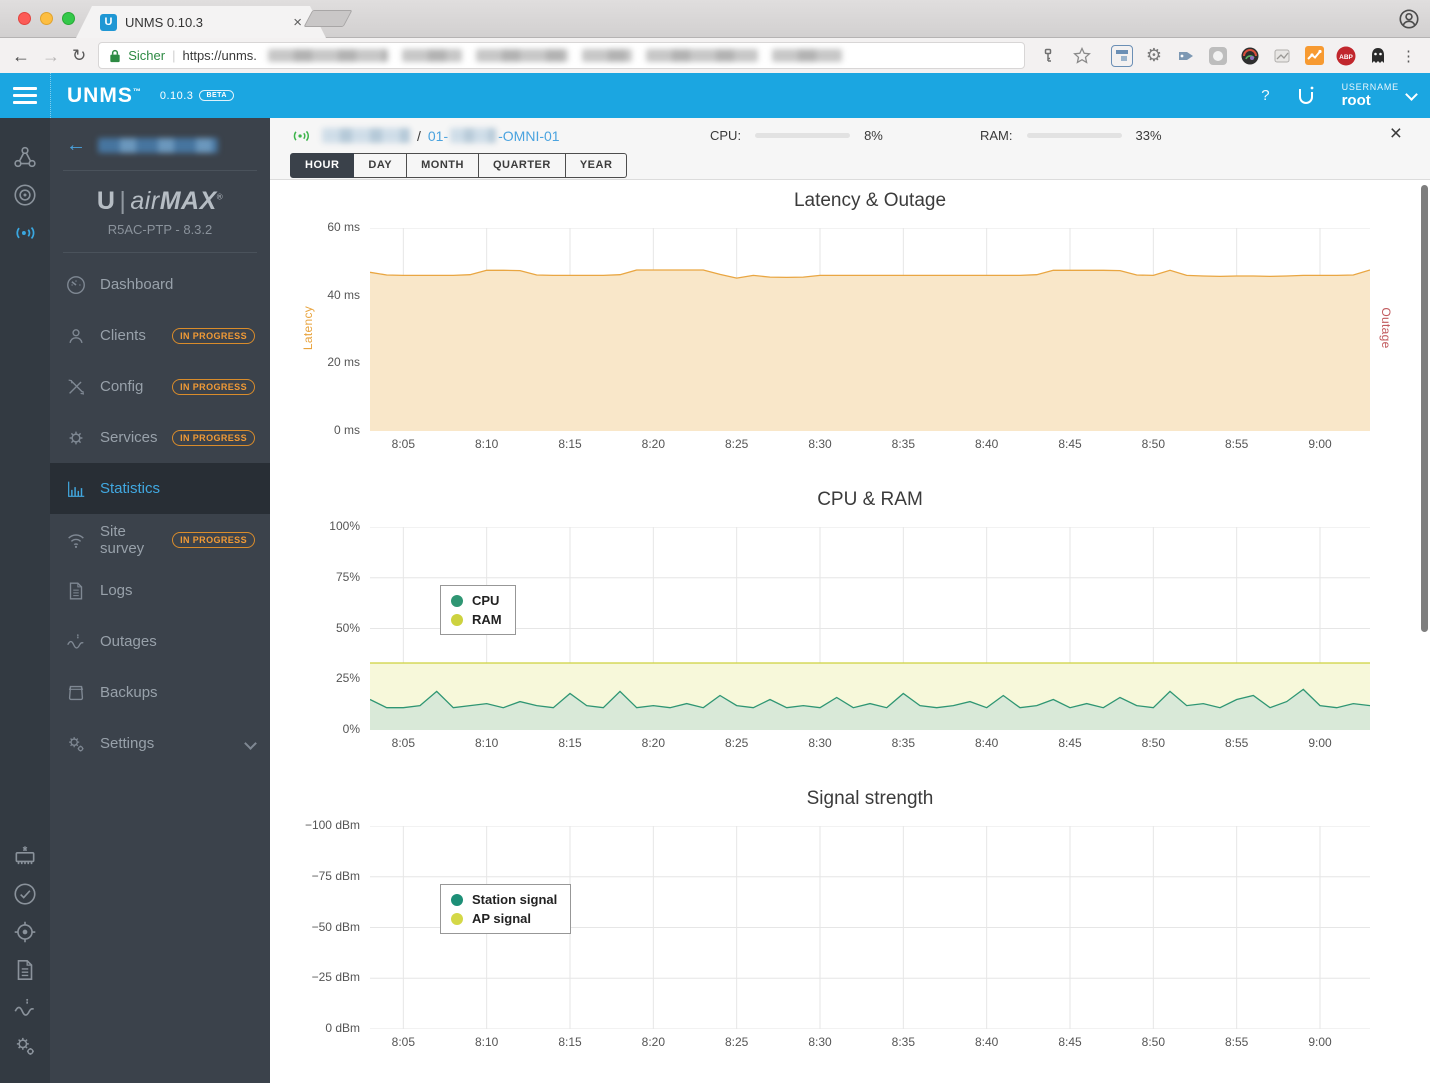 The image size is (1430, 1083). I want to click on breadcrumb-device-link: 01- -OMNI-01, so click(494, 136).